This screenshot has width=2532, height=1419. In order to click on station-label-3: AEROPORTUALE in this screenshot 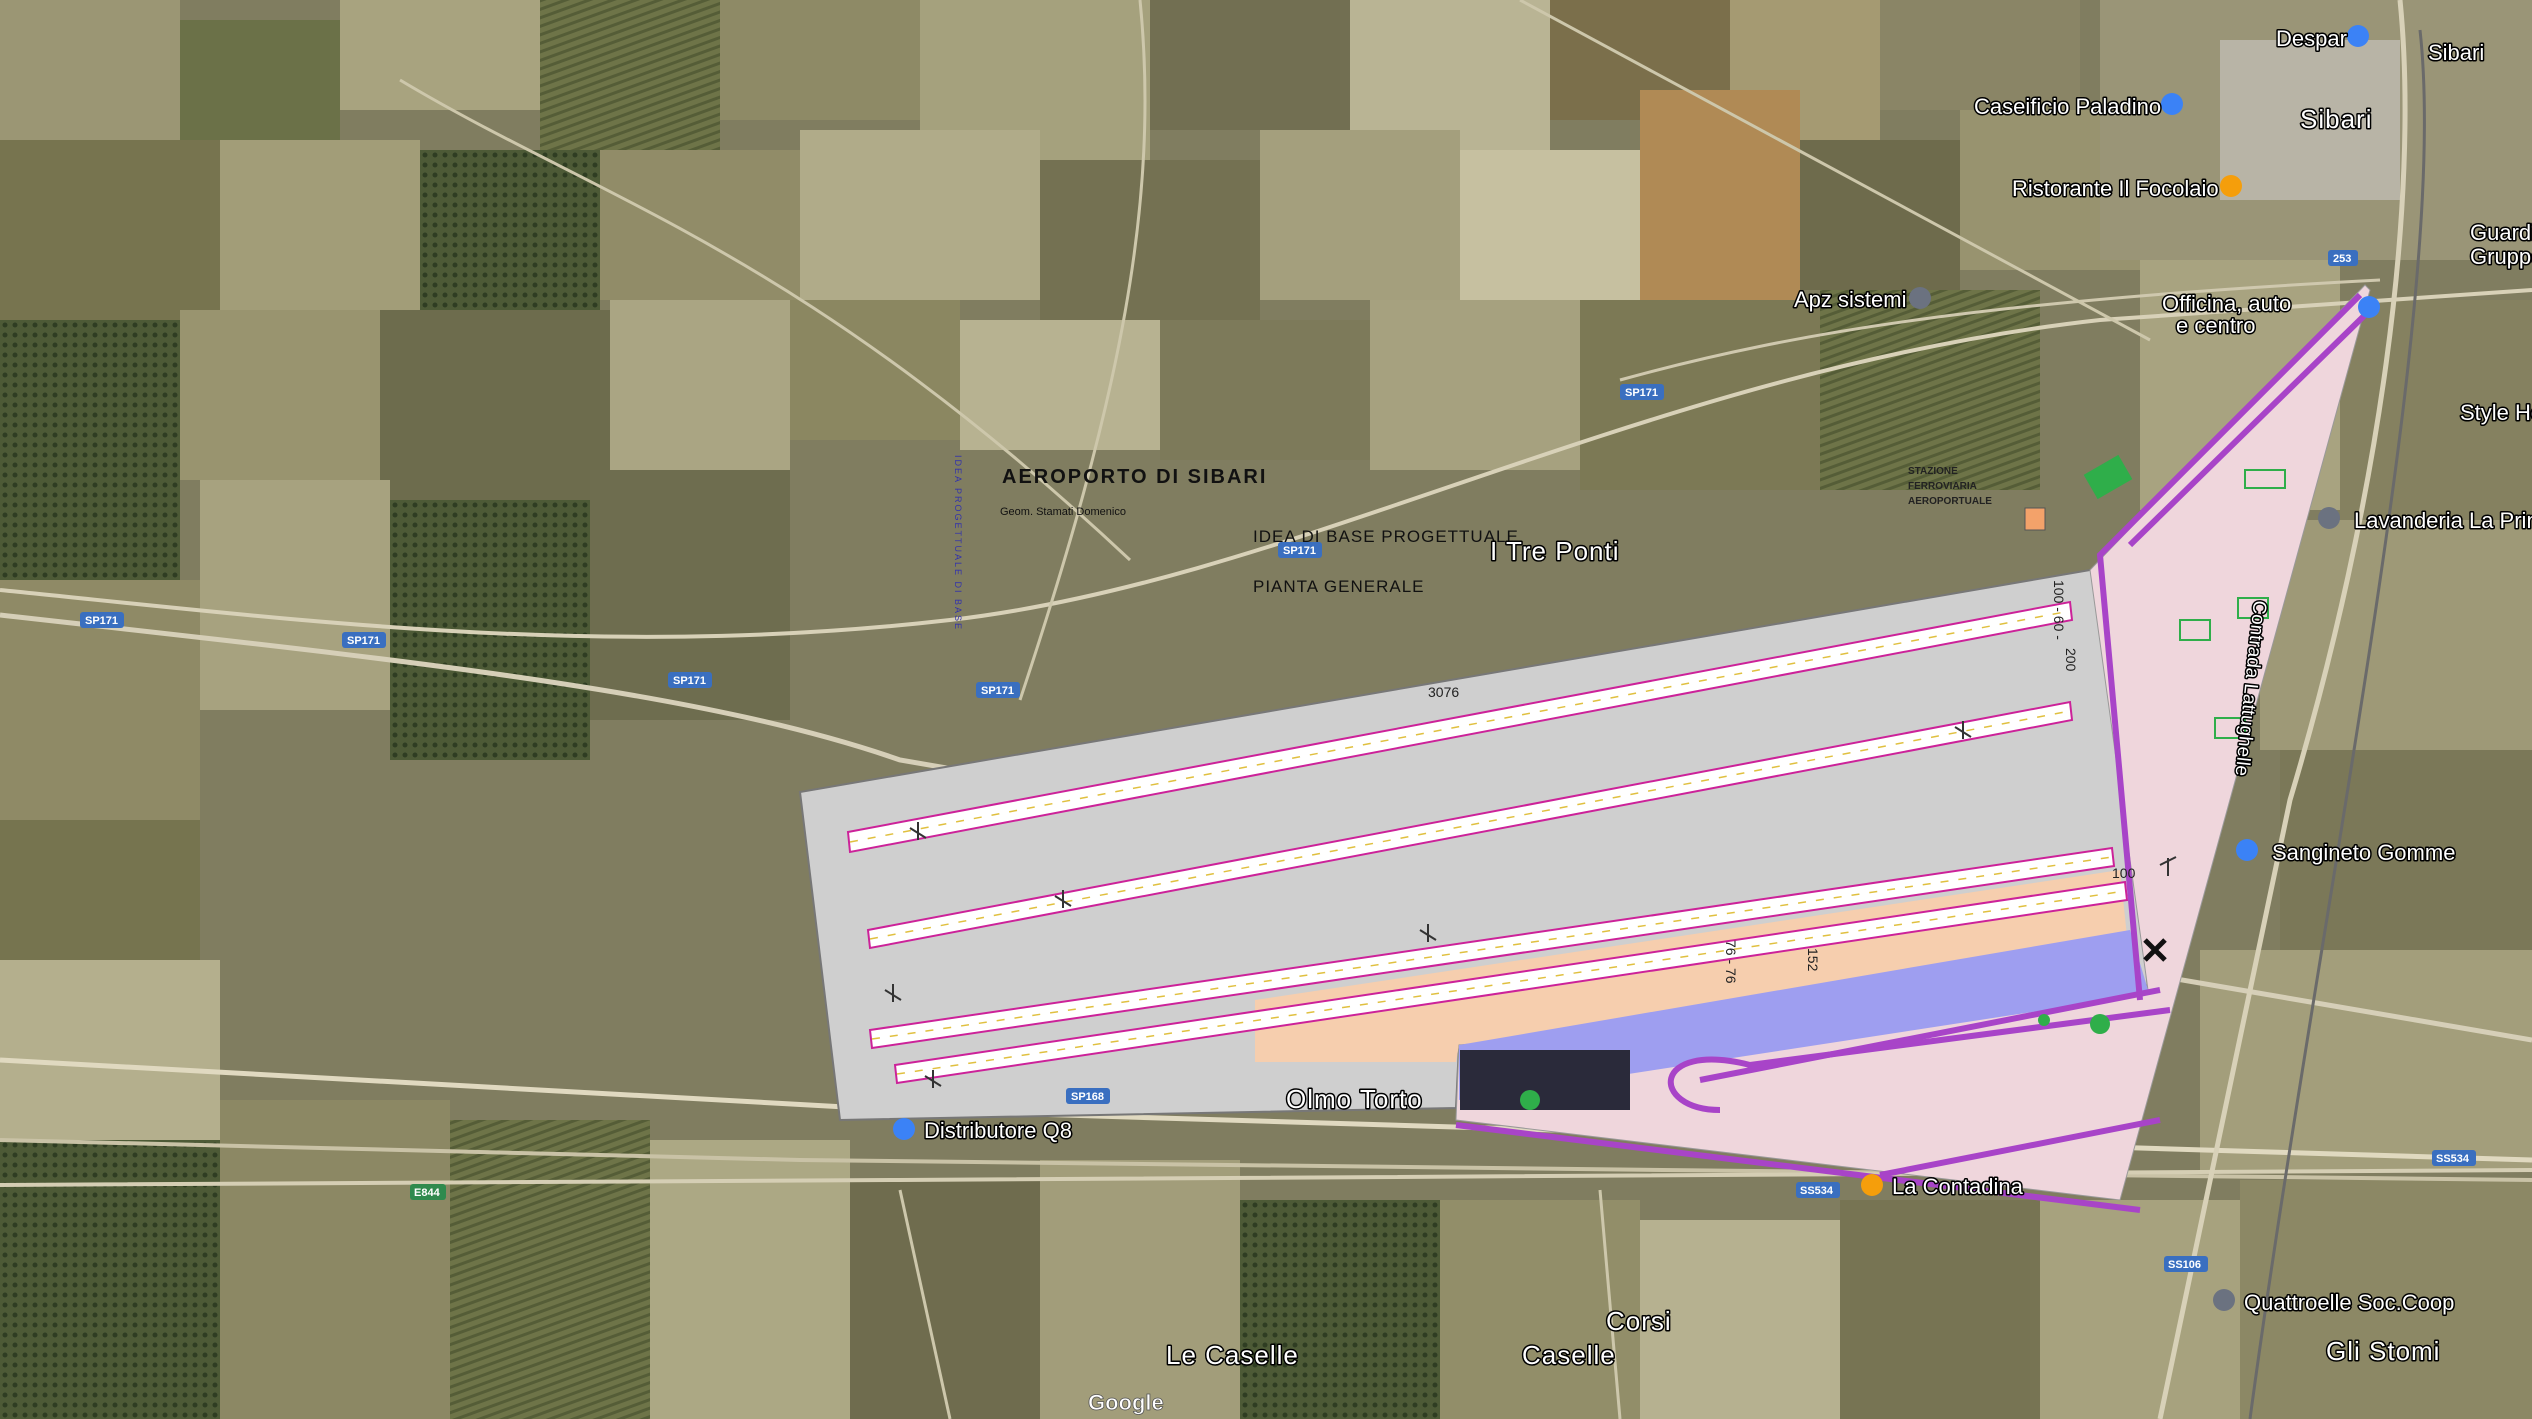, I will do `click(1950, 501)`.